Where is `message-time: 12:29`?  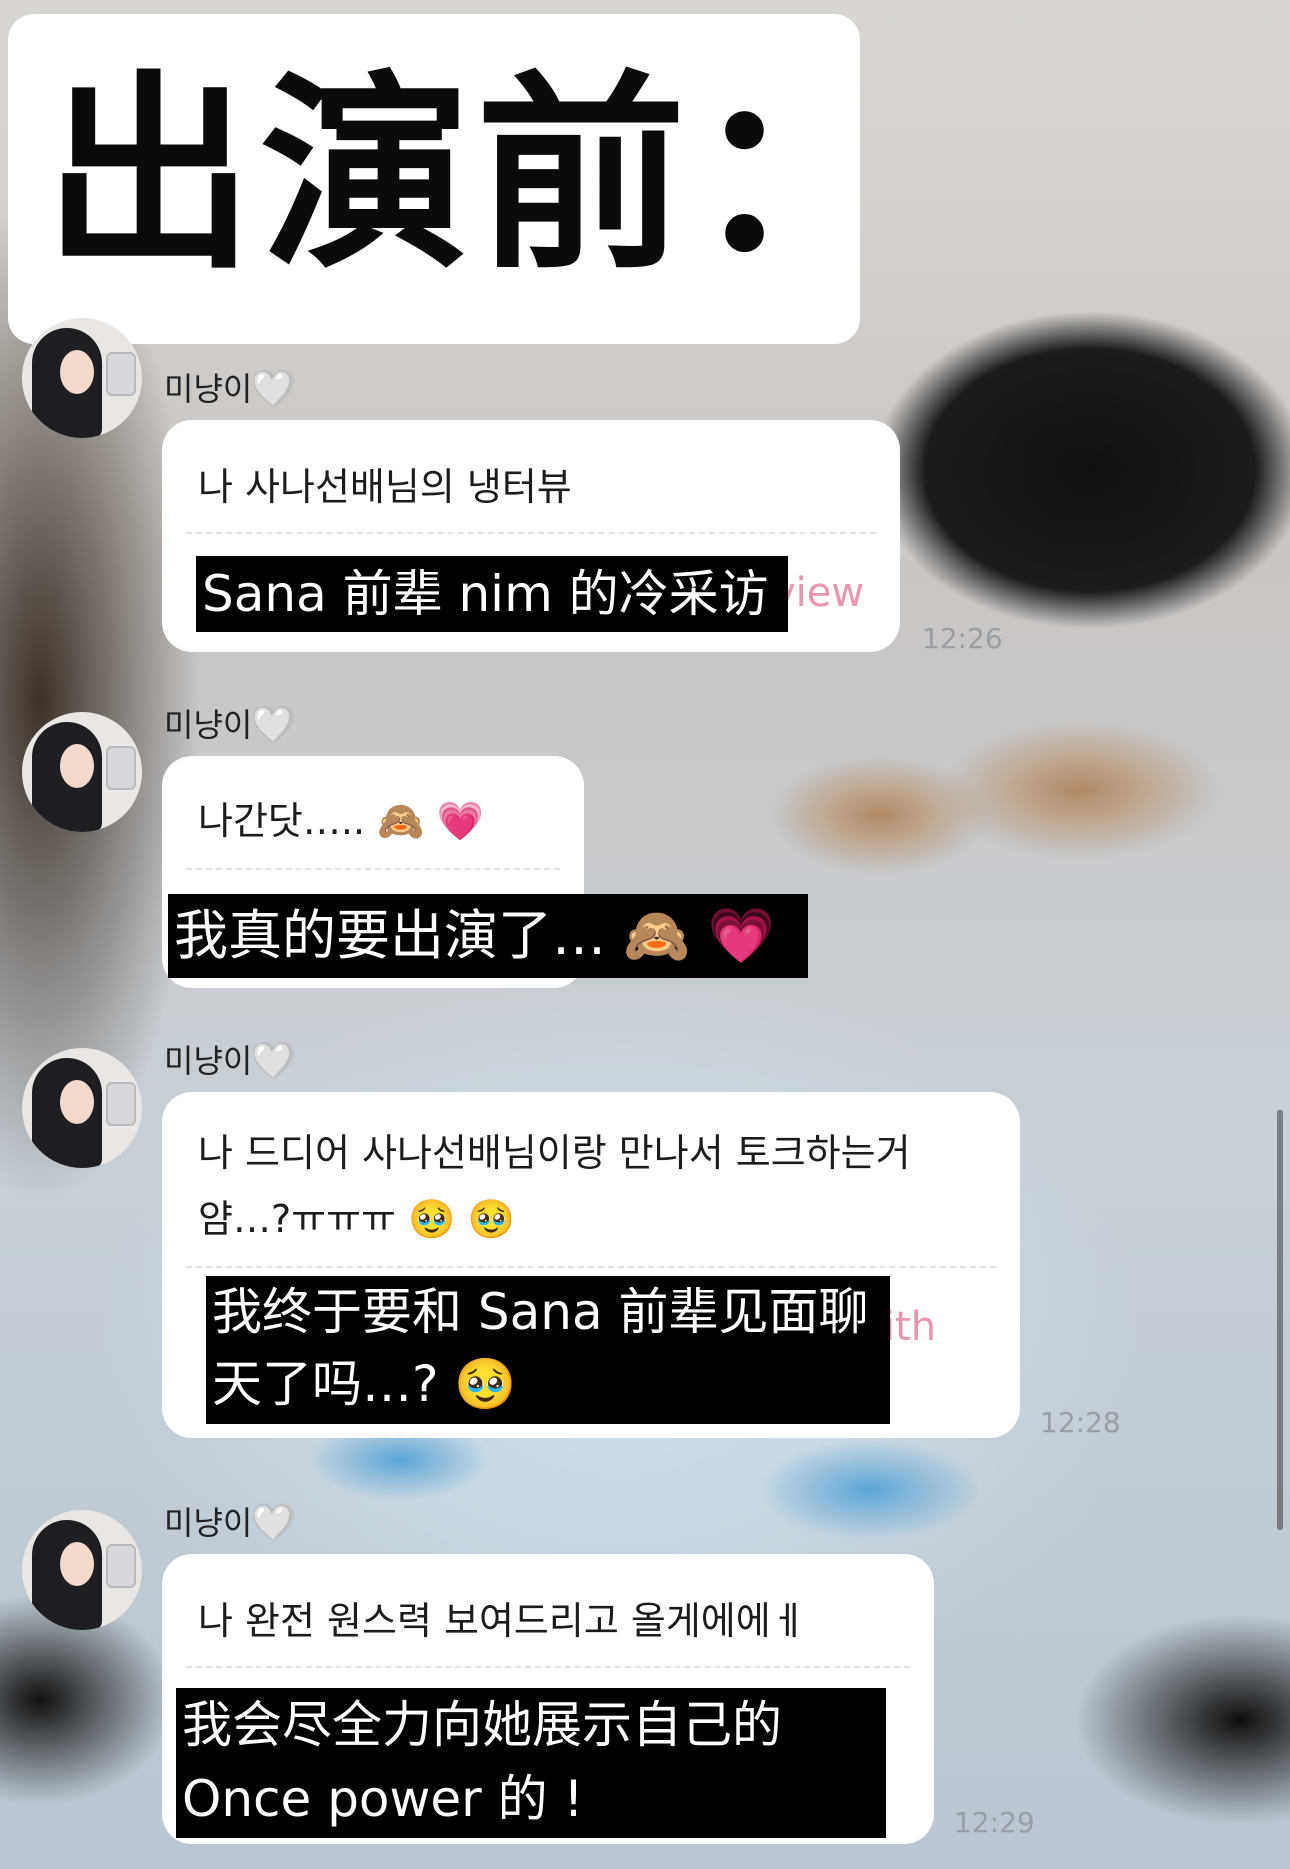 message-time: 12:29 is located at coordinates (994, 1822).